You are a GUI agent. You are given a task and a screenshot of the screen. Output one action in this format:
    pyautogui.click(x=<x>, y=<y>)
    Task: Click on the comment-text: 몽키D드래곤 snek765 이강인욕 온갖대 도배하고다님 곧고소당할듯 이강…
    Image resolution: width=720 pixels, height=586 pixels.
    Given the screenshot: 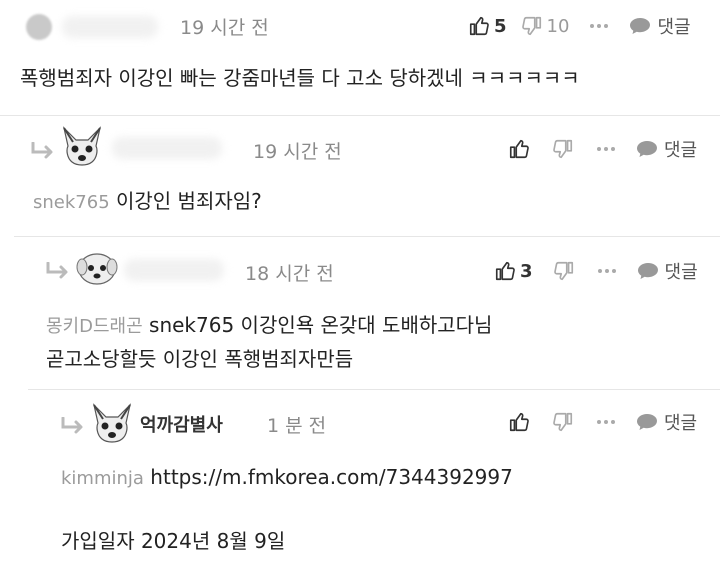 What is the action you would take?
    pyautogui.click(x=269, y=342)
    